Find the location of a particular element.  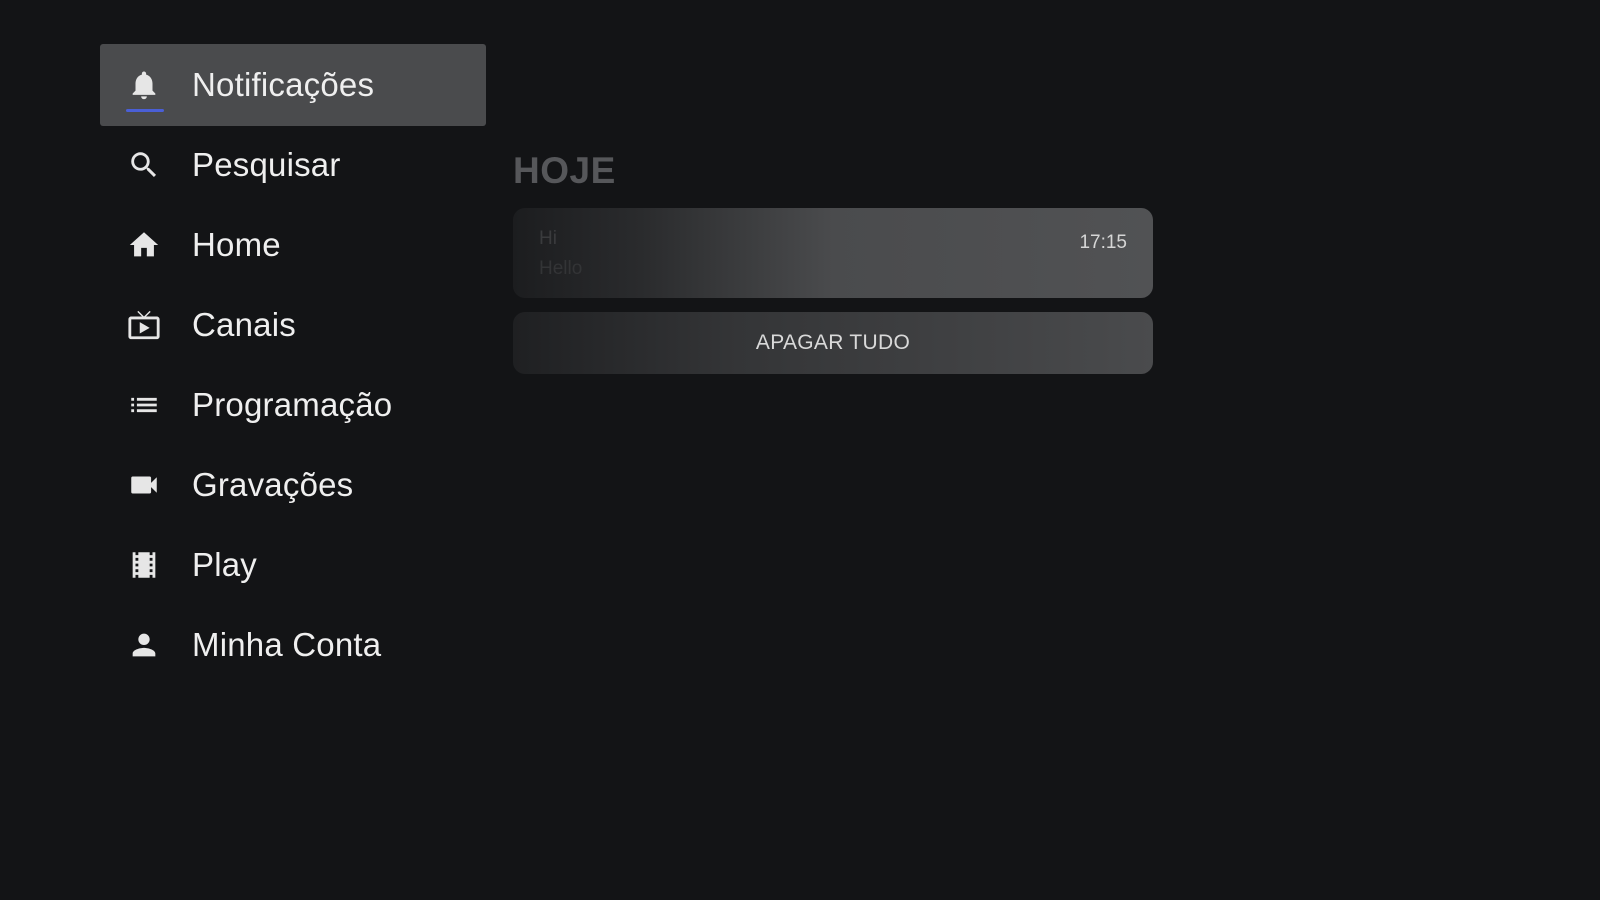

sidebar-item-minha-conta: Minha Conta is located at coordinates (293, 645).